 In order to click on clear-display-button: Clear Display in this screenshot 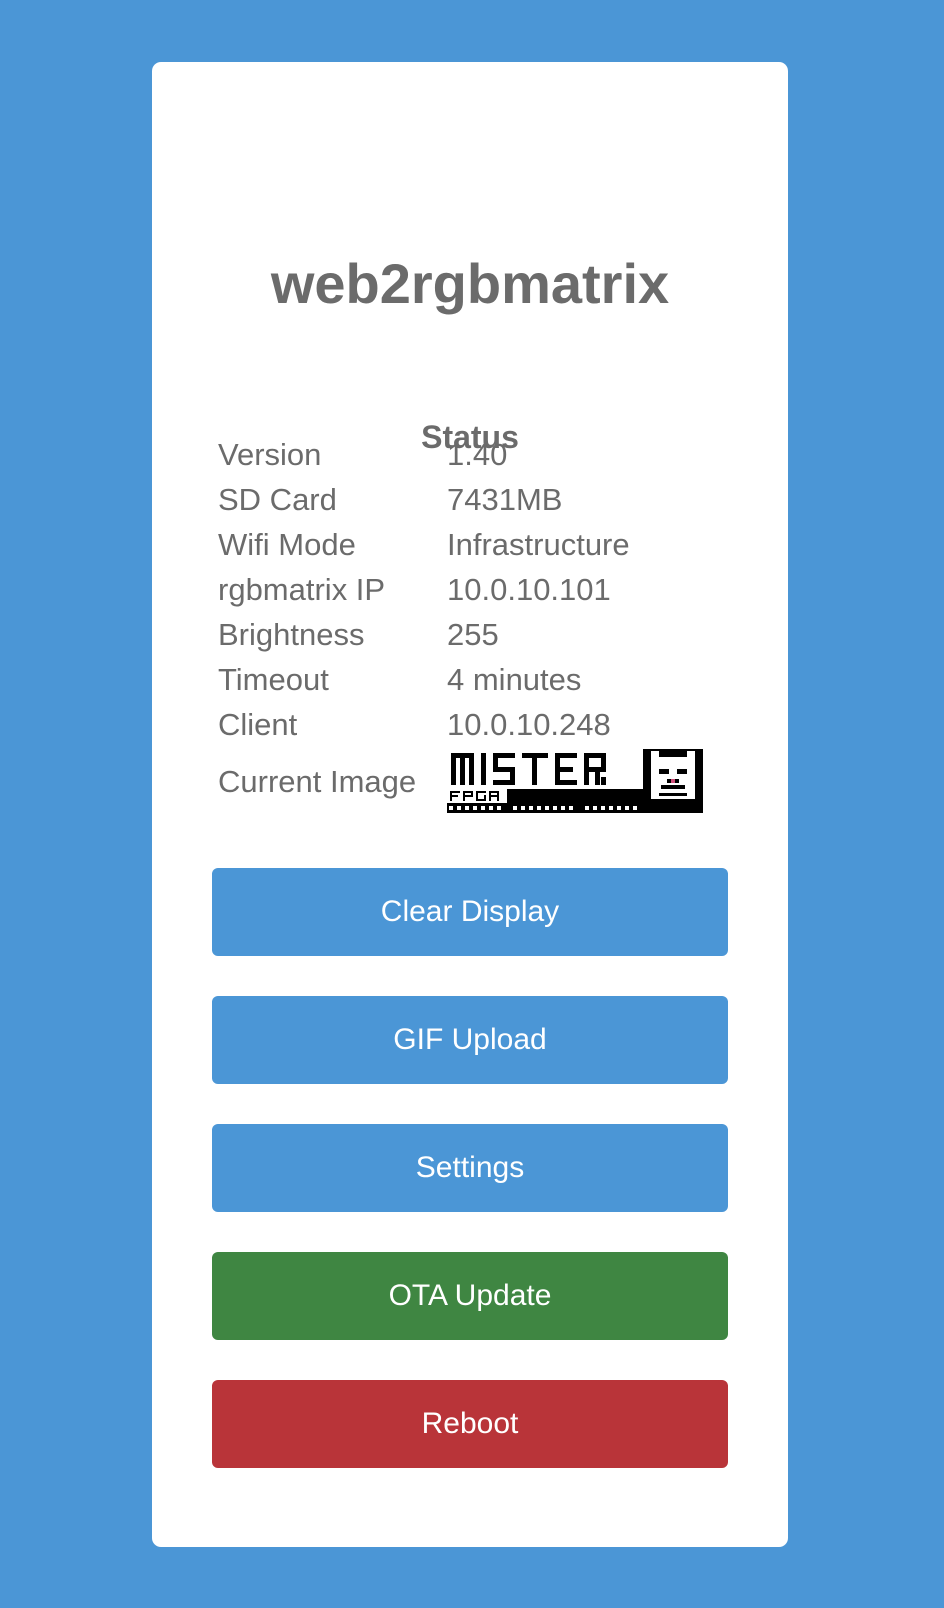, I will do `click(470, 912)`.